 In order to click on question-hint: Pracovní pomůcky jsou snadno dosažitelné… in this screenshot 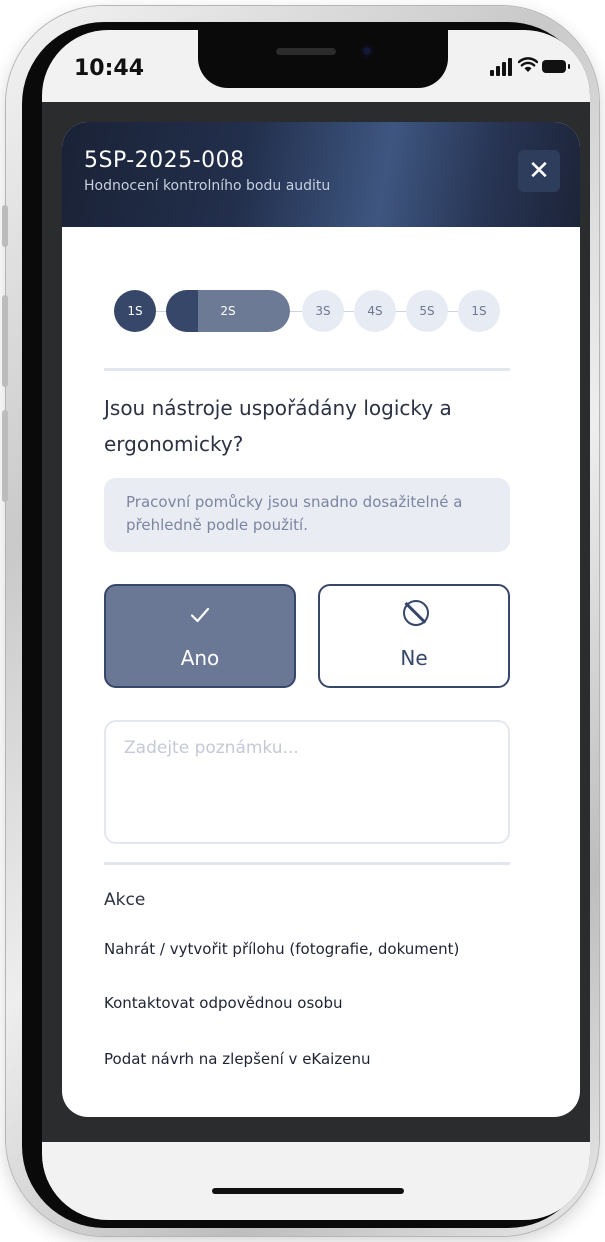, I will do `click(307, 515)`.